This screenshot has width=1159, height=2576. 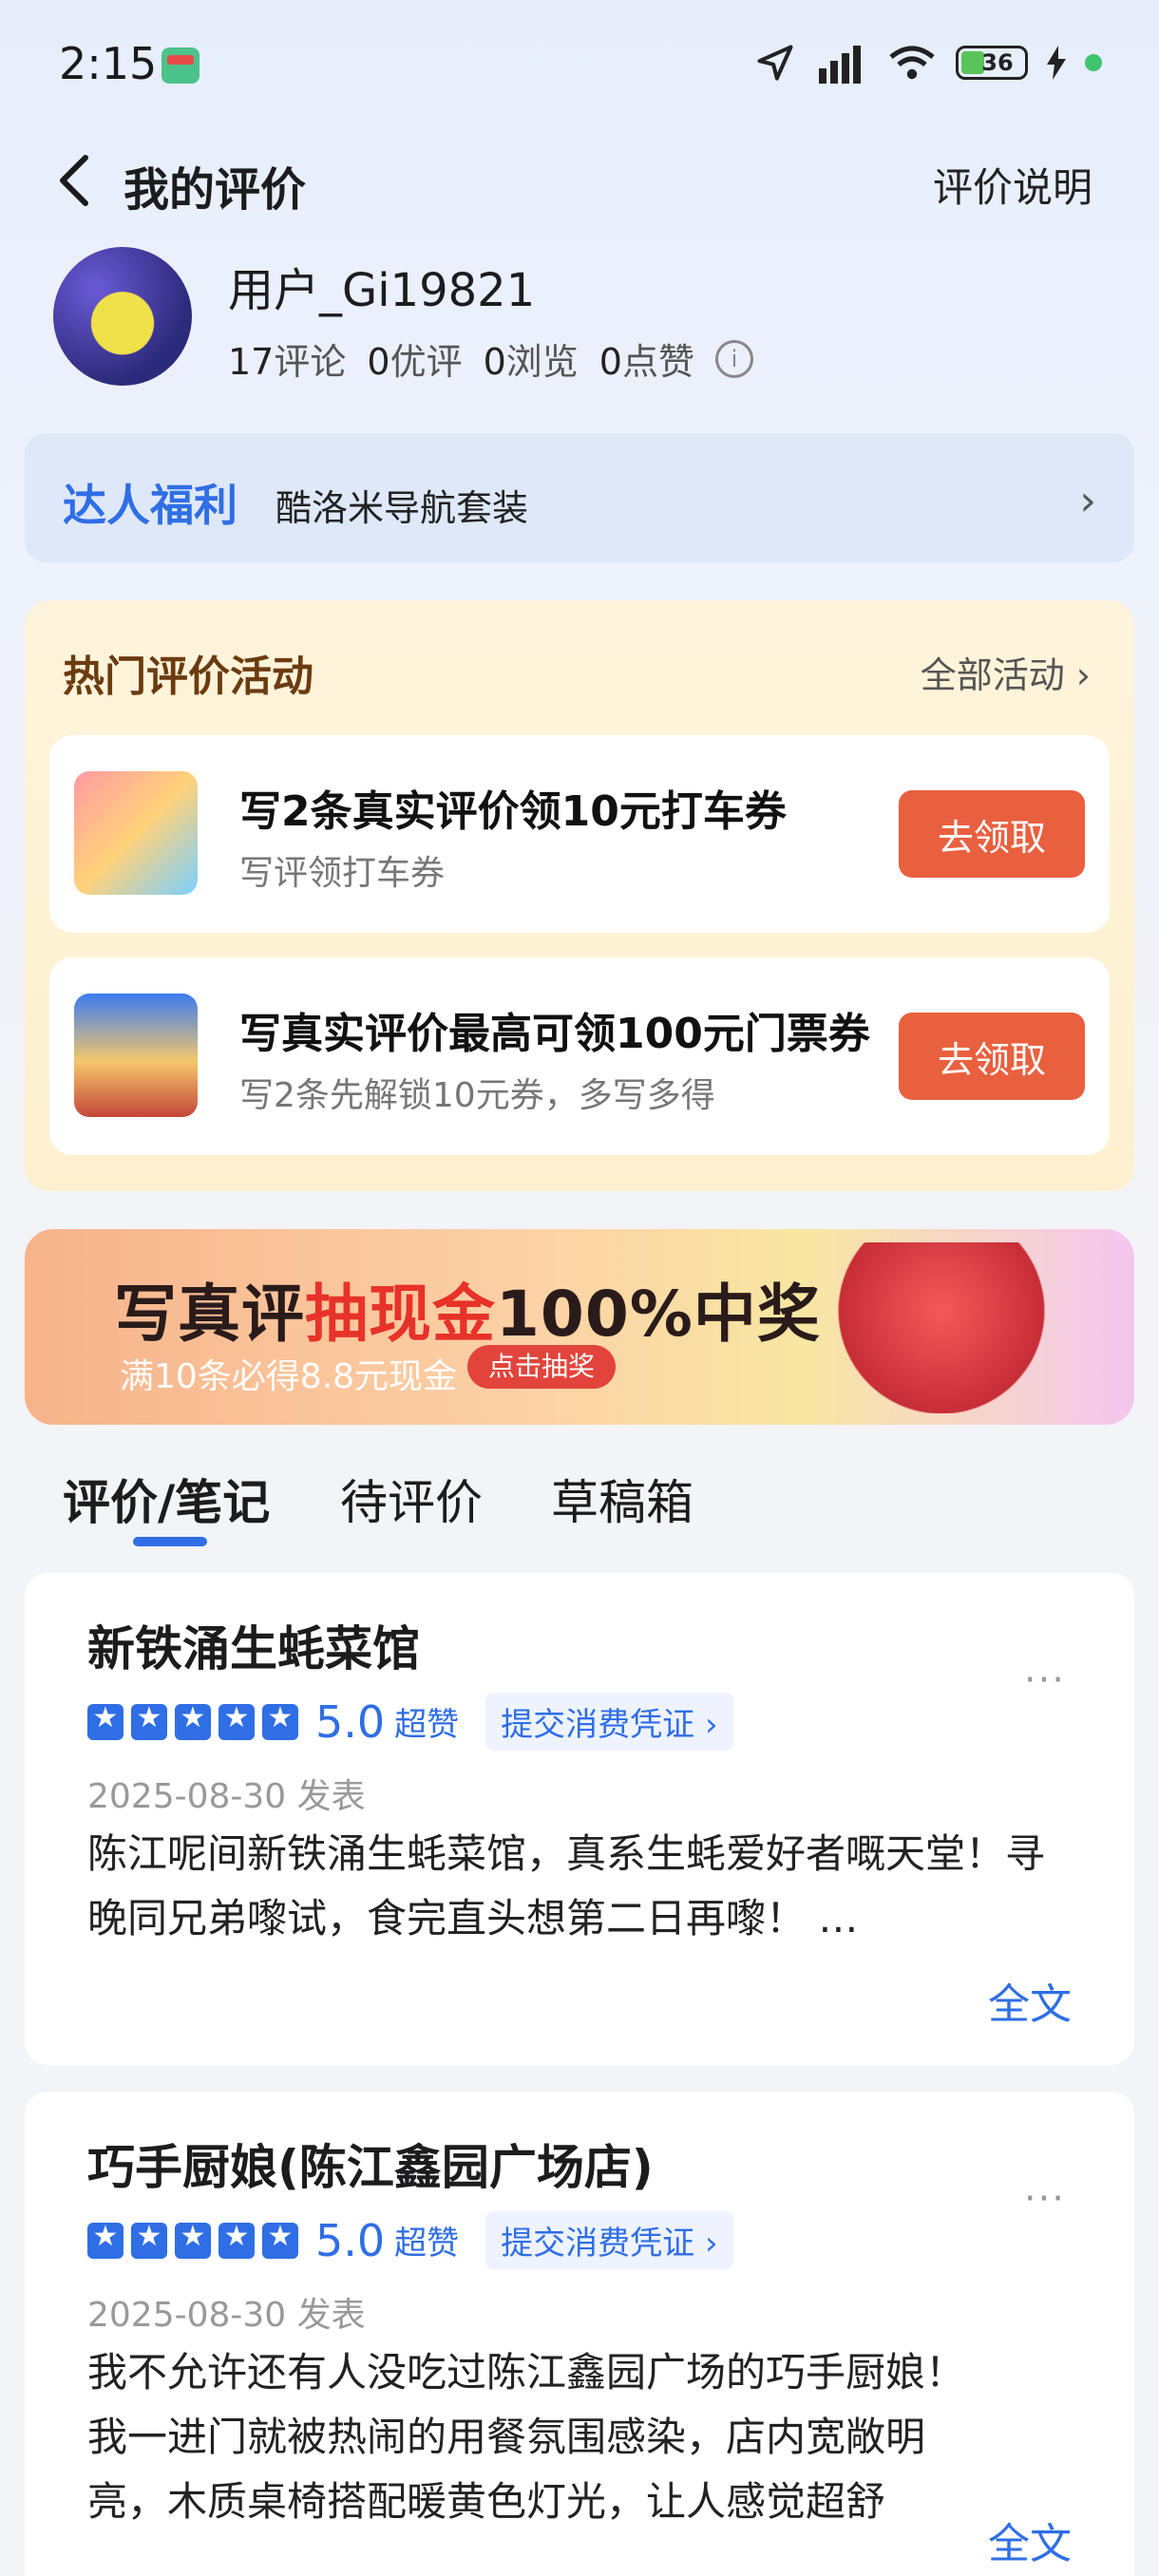 I want to click on gift-box-icon, so click(x=953, y=1327).